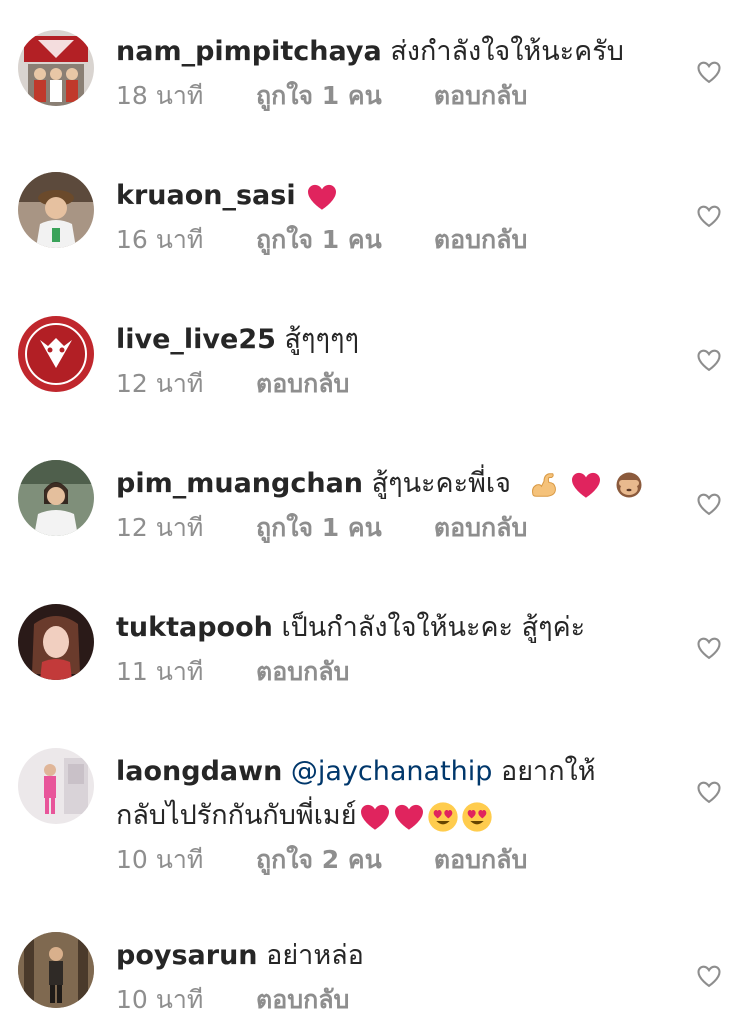  I want to click on comment-text: ส่งกำลังใจให้นะครับ, so click(507, 51).